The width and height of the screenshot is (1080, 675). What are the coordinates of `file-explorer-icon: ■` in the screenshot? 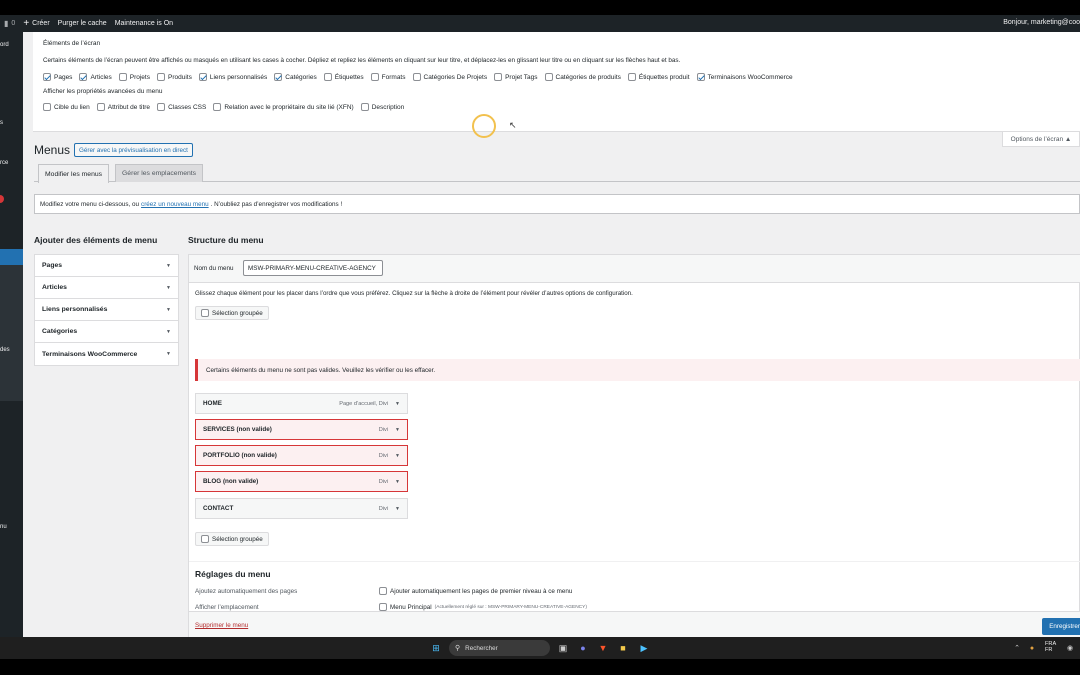 It's located at (623, 648).